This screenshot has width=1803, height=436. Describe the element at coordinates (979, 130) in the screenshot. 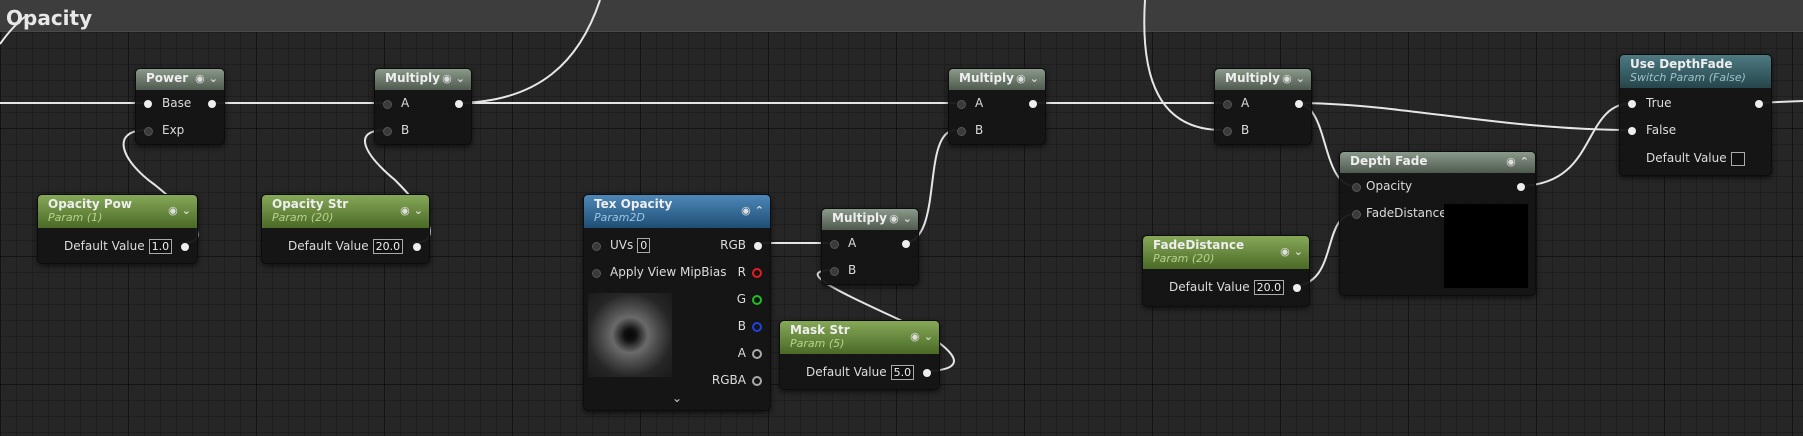

I see `pin-label: B` at that location.